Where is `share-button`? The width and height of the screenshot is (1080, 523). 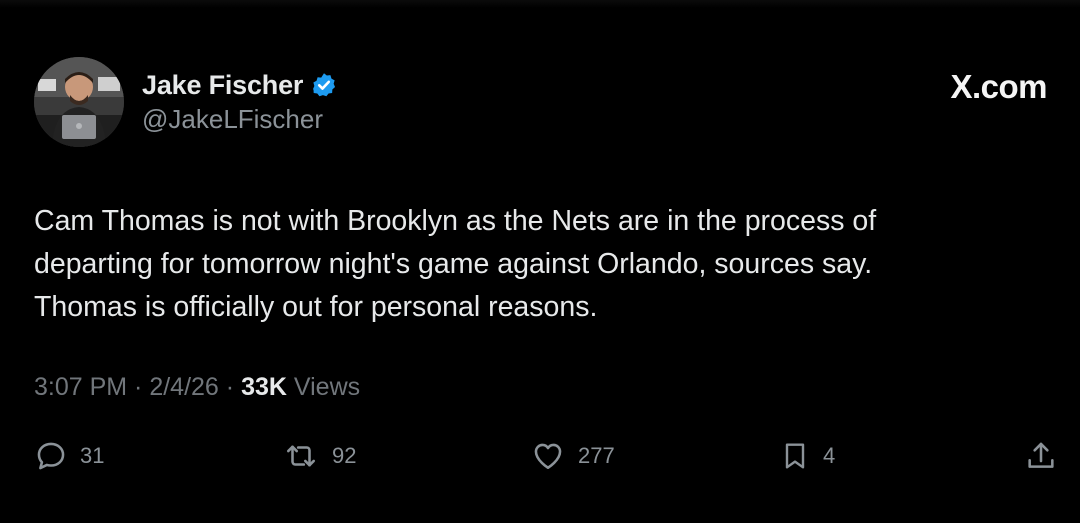 share-button is located at coordinates (1041, 456).